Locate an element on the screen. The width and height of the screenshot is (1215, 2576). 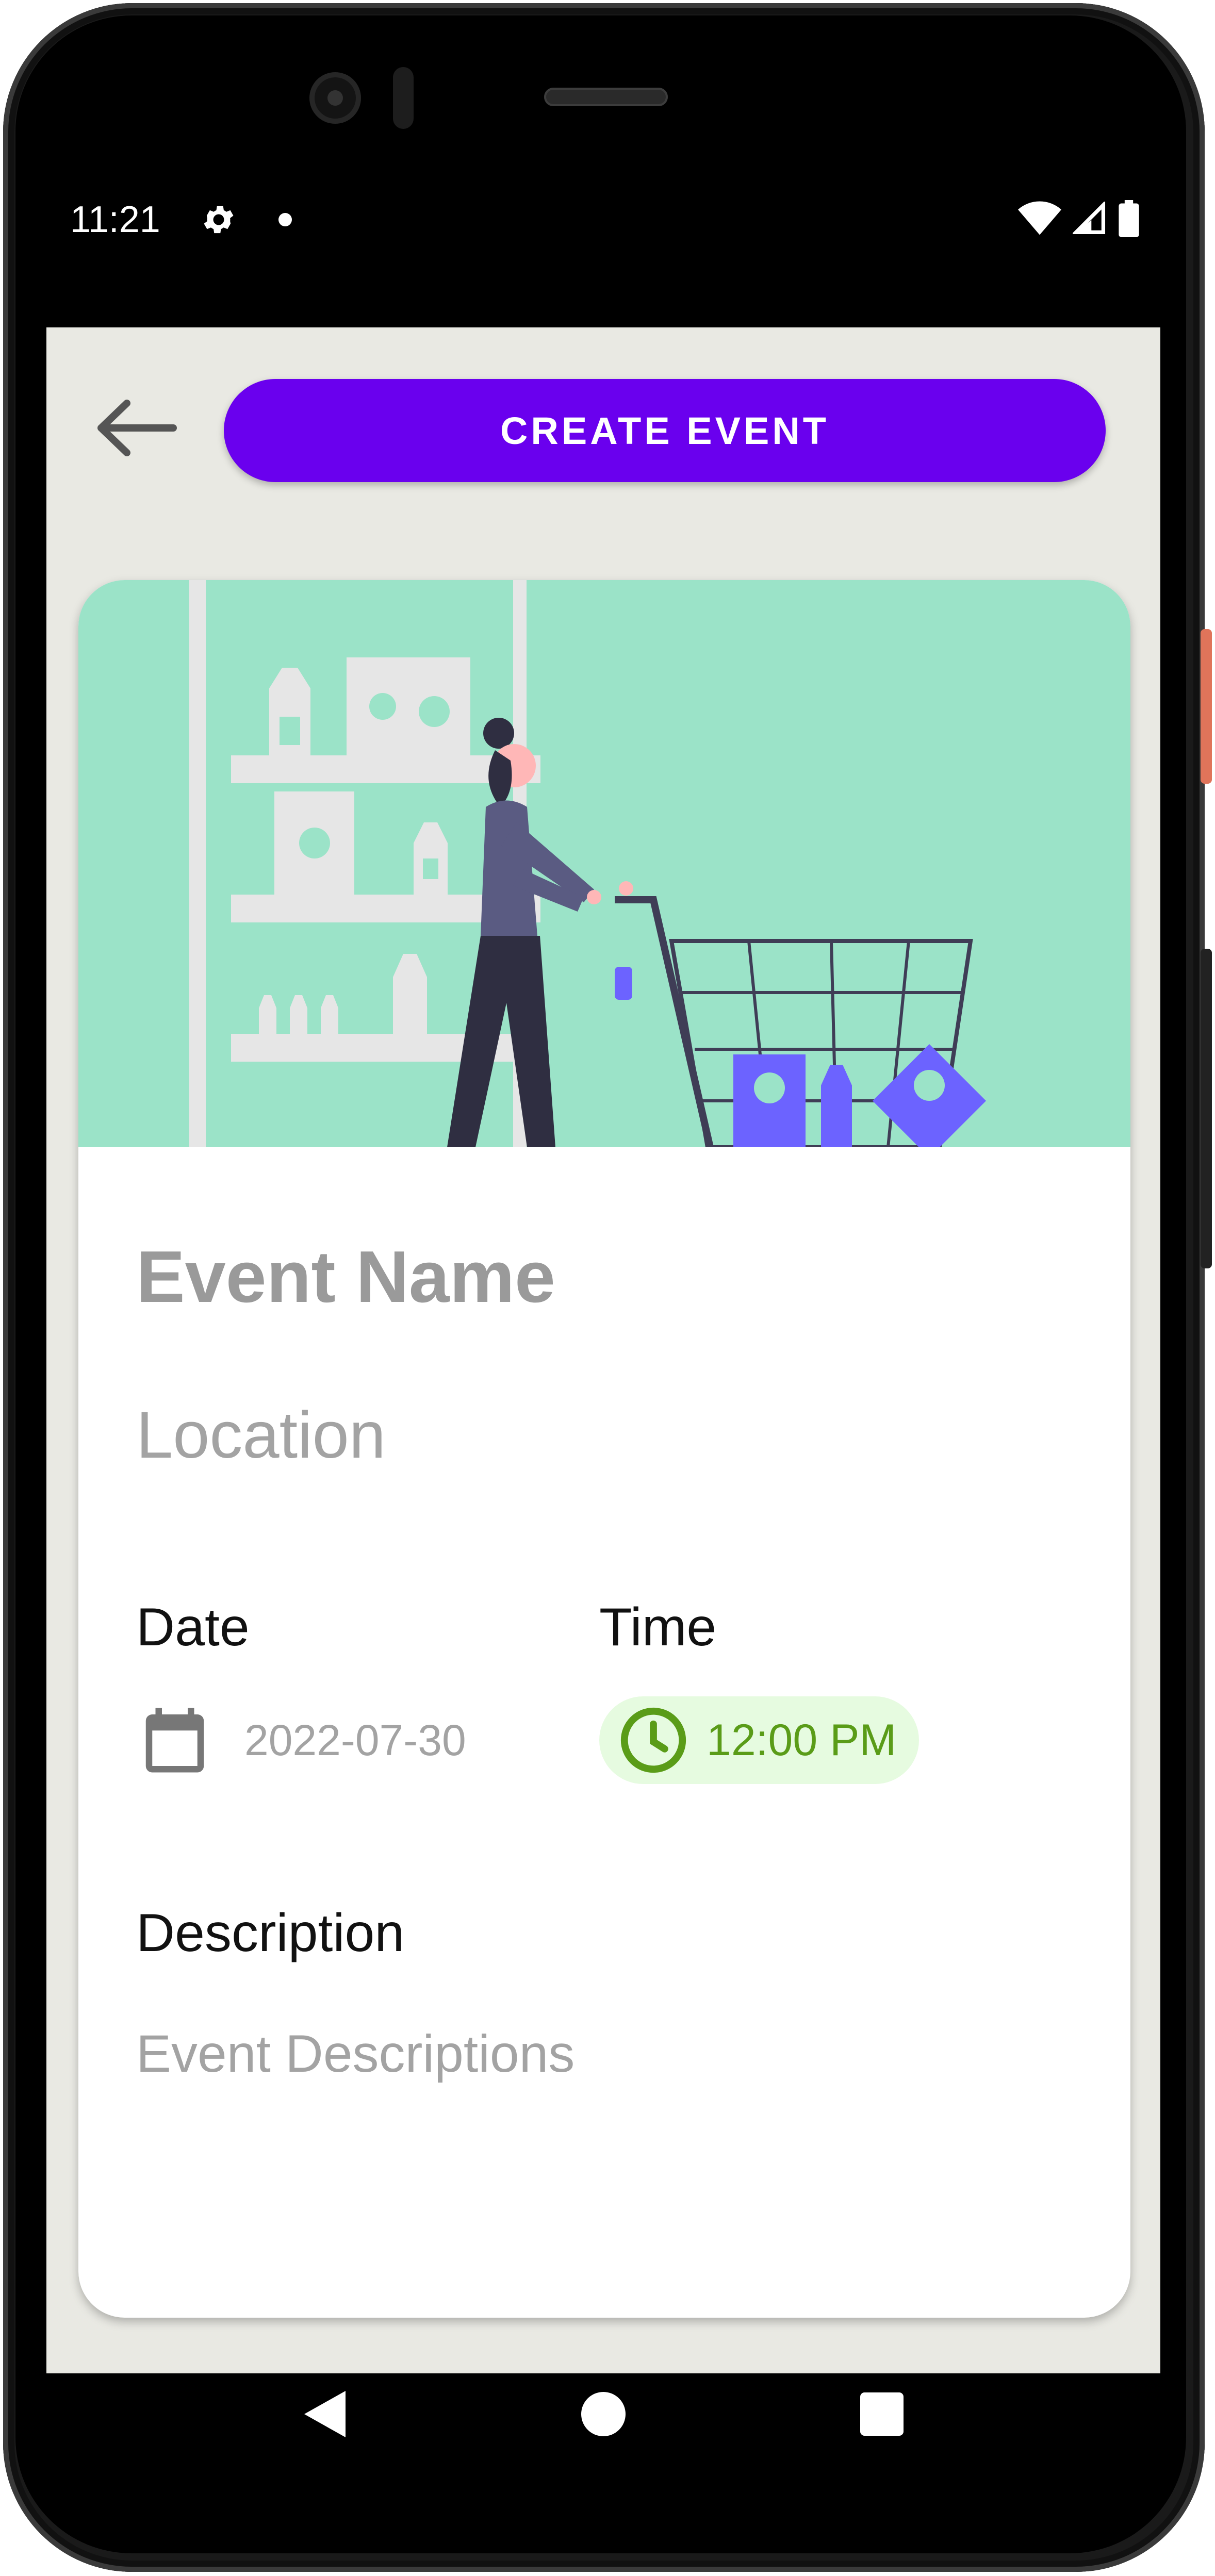
nav-recents-icon is located at coordinates (882, 2414).